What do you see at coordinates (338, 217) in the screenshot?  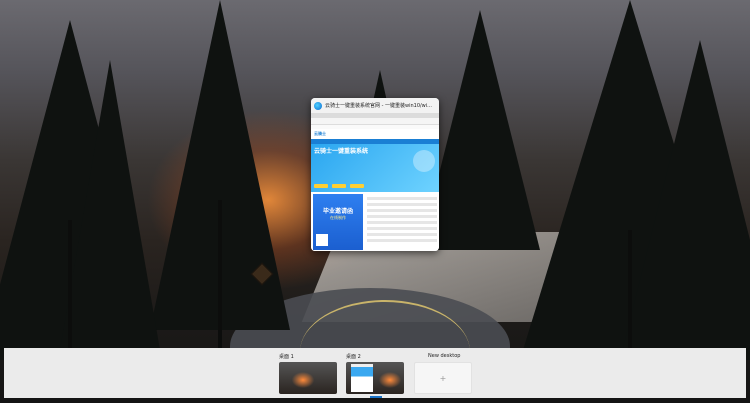 I see `ad-subtitle: 在线制作` at bounding box center [338, 217].